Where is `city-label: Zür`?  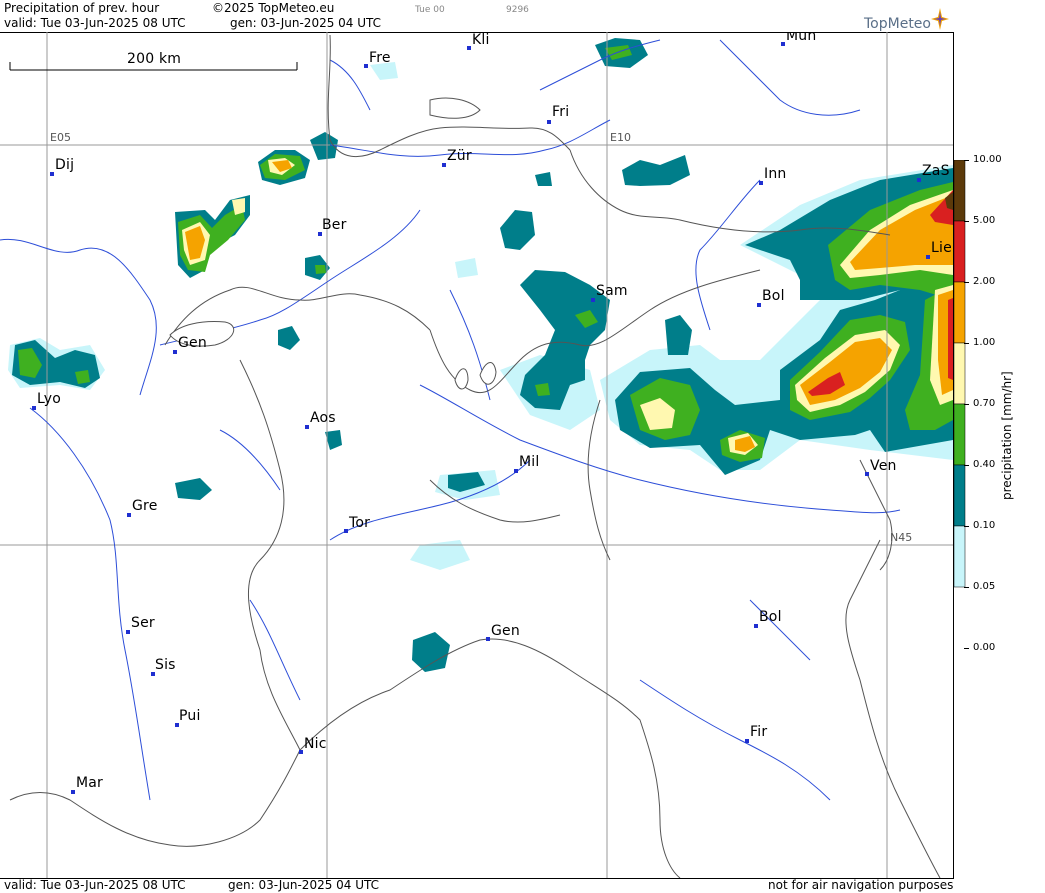 city-label: Zür is located at coordinates (459, 156).